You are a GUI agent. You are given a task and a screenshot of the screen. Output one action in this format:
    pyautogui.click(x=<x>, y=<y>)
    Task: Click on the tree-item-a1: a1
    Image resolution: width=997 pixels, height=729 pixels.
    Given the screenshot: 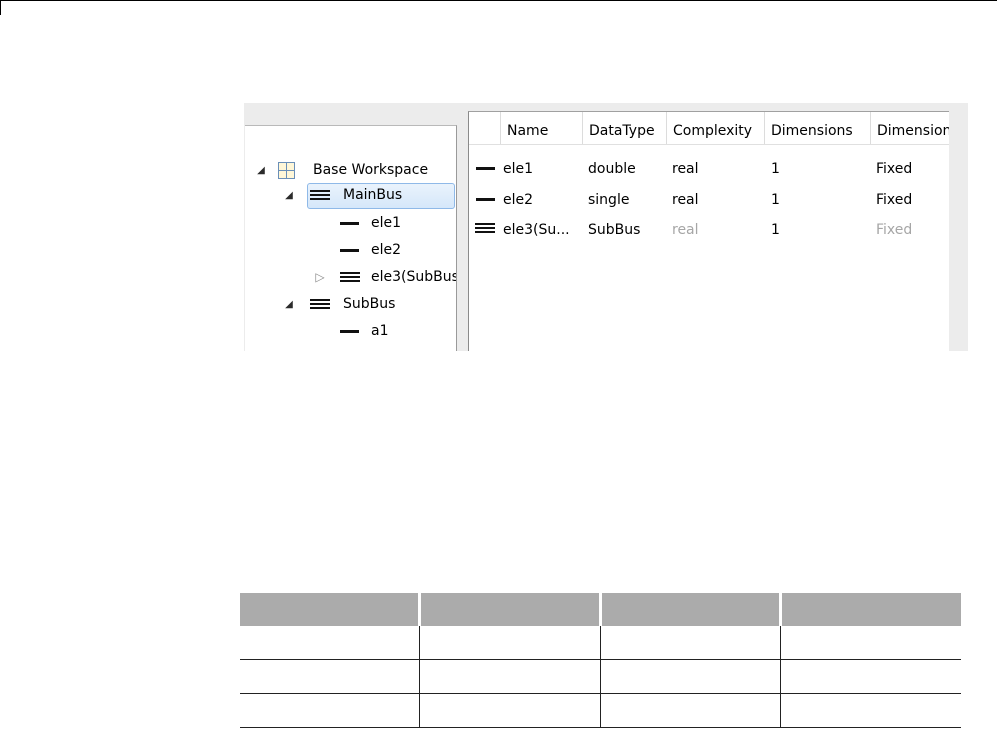 What is the action you would take?
    pyautogui.click(x=350, y=331)
    